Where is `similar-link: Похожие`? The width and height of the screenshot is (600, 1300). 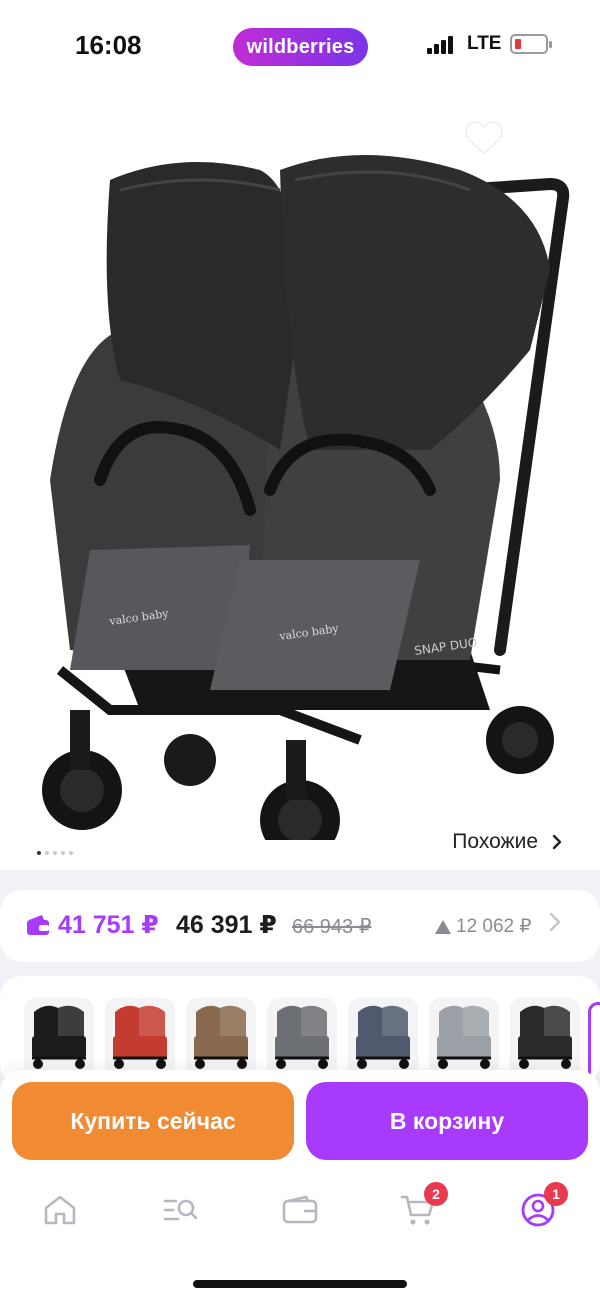
similar-link: Похожие is located at coordinates (507, 842).